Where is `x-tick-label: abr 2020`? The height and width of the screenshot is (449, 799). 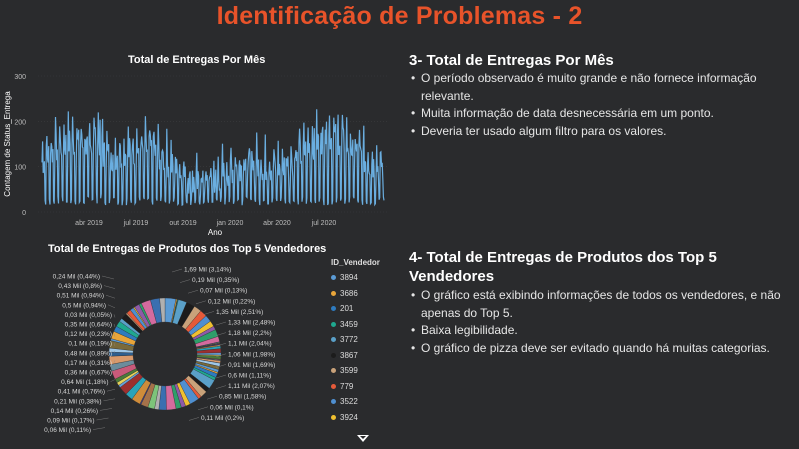 x-tick-label: abr 2020 is located at coordinates (277, 223).